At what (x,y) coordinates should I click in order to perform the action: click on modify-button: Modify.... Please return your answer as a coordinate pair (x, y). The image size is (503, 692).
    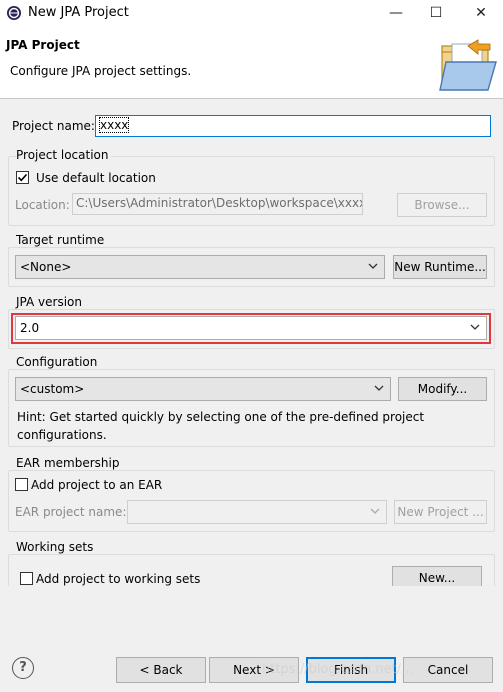
    Looking at the image, I should click on (442, 389).